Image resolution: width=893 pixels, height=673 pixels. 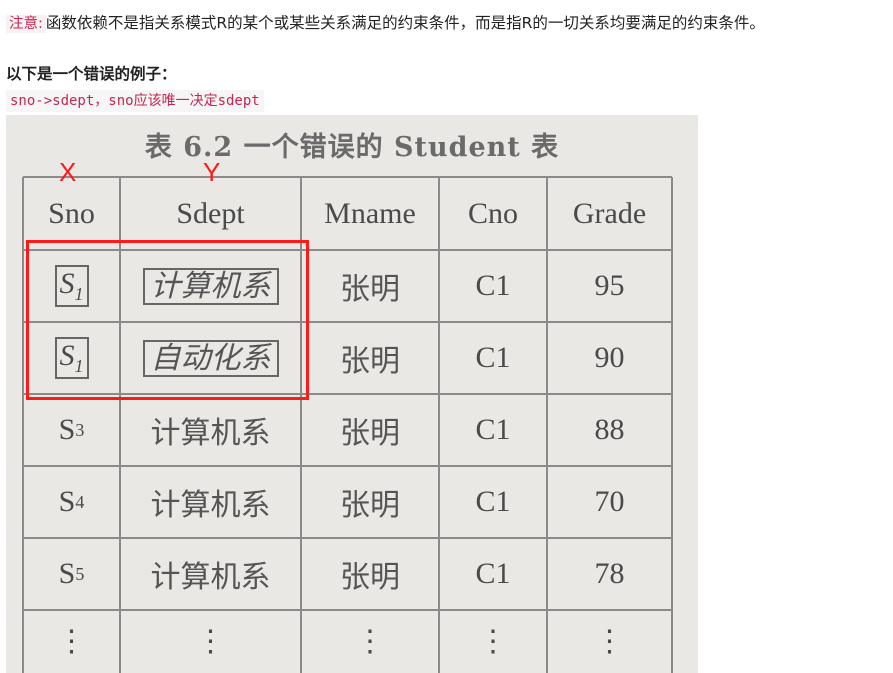 I want to click on table-row-1-mname: 张明, so click(x=370, y=289).